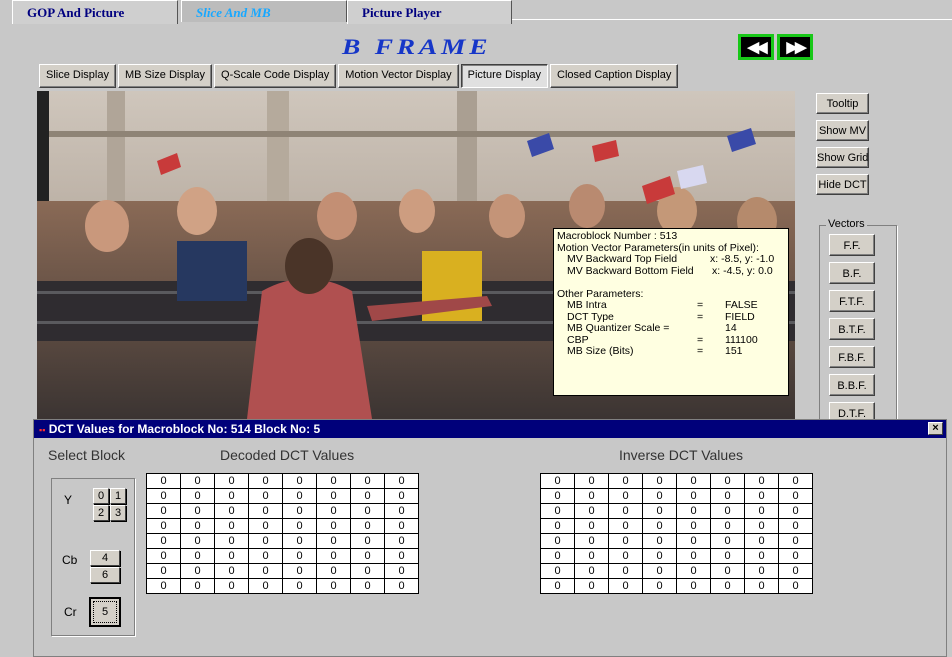 Image resolution: width=952 pixels, height=657 pixels. What do you see at coordinates (842, 103) in the screenshot?
I see `tooltip-button: Tooltip` at bounding box center [842, 103].